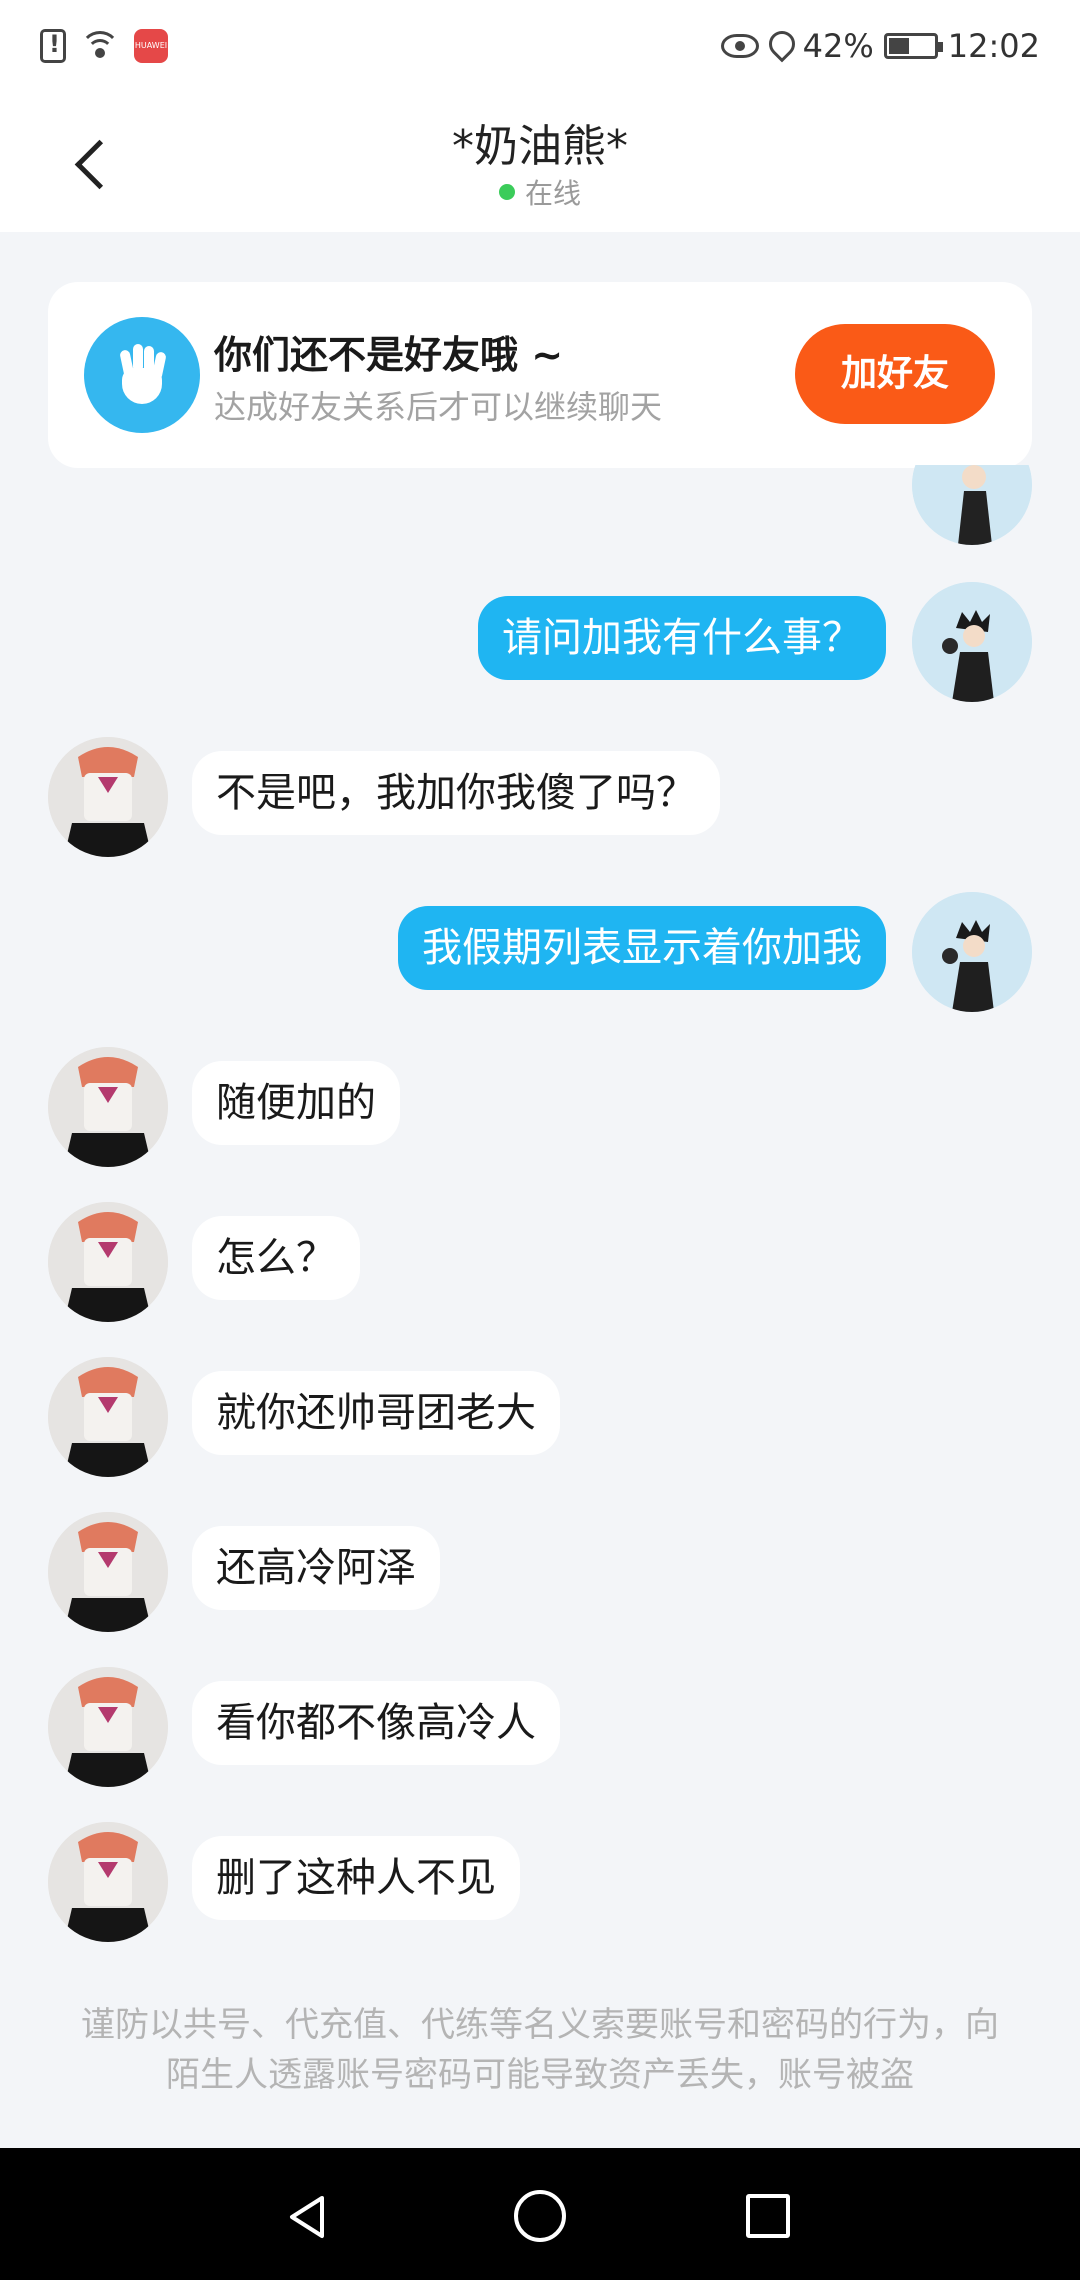 The height and width of the screenshot is (2280, 1080). Describe the element at coordinates (389, 355) in the screenshot. I see `banner-title: 你们还不是好友哦 ~` at that location.